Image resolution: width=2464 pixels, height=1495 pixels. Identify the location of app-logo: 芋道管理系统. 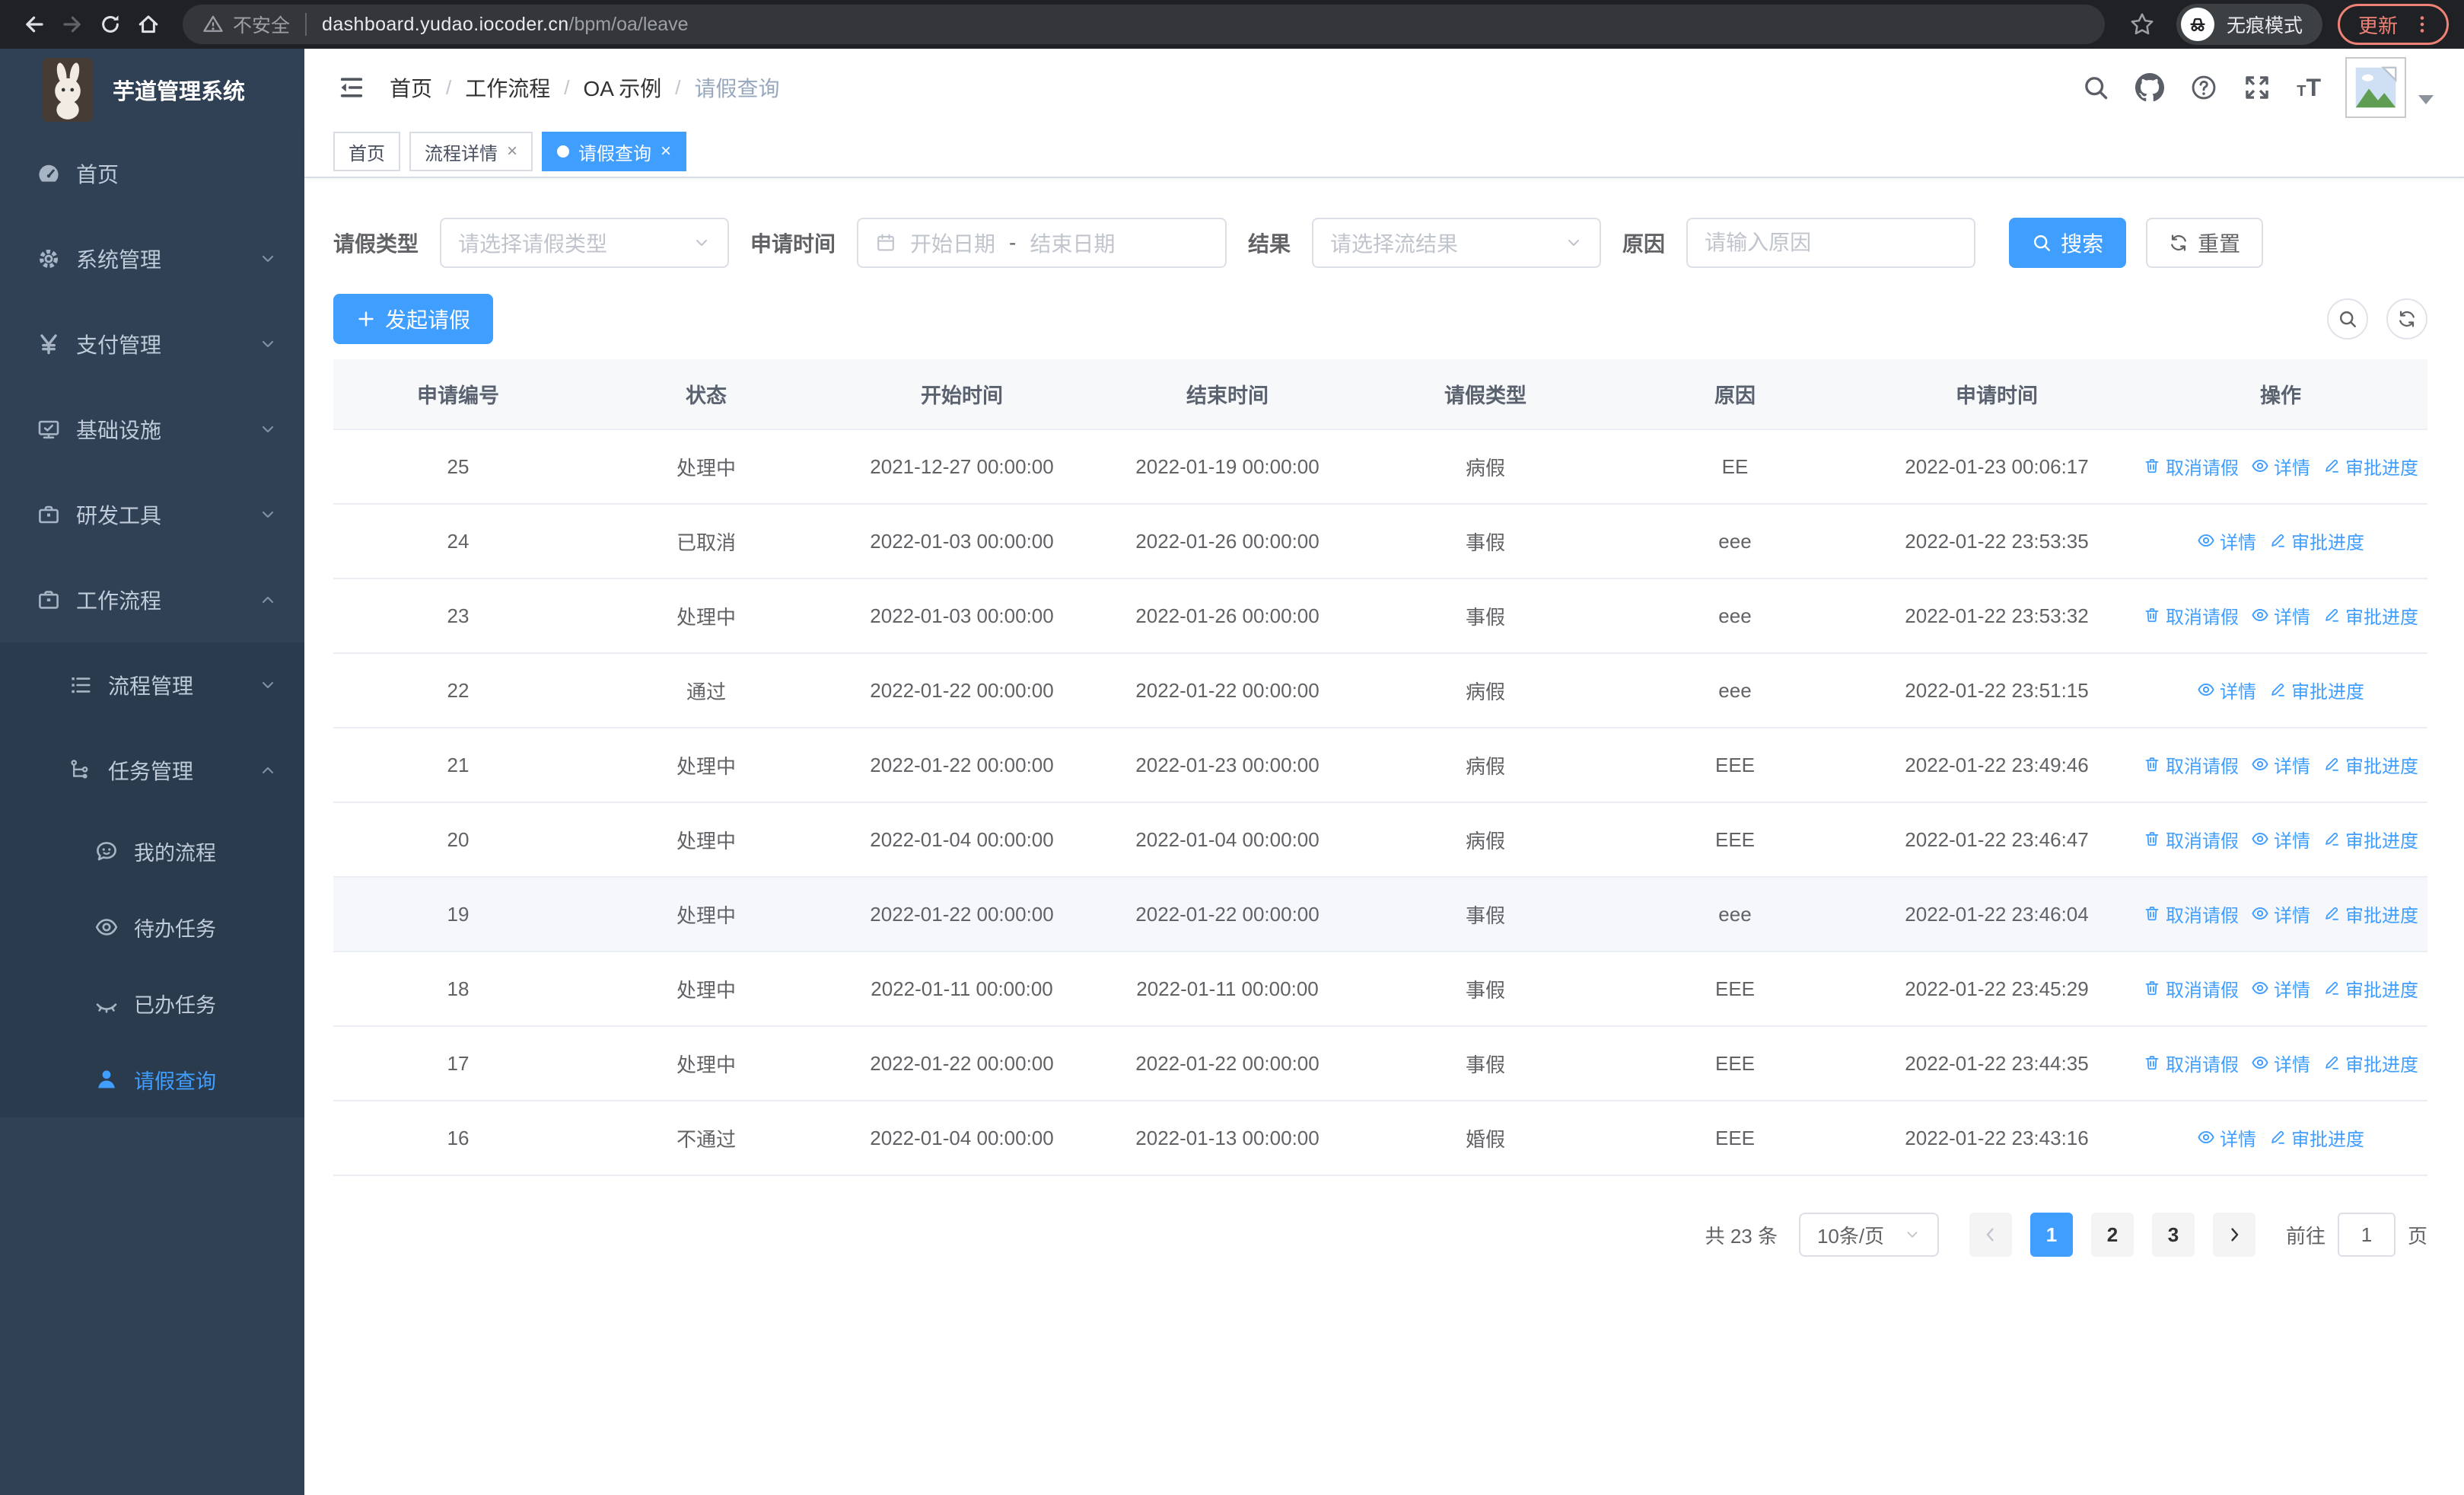
(152, 90).